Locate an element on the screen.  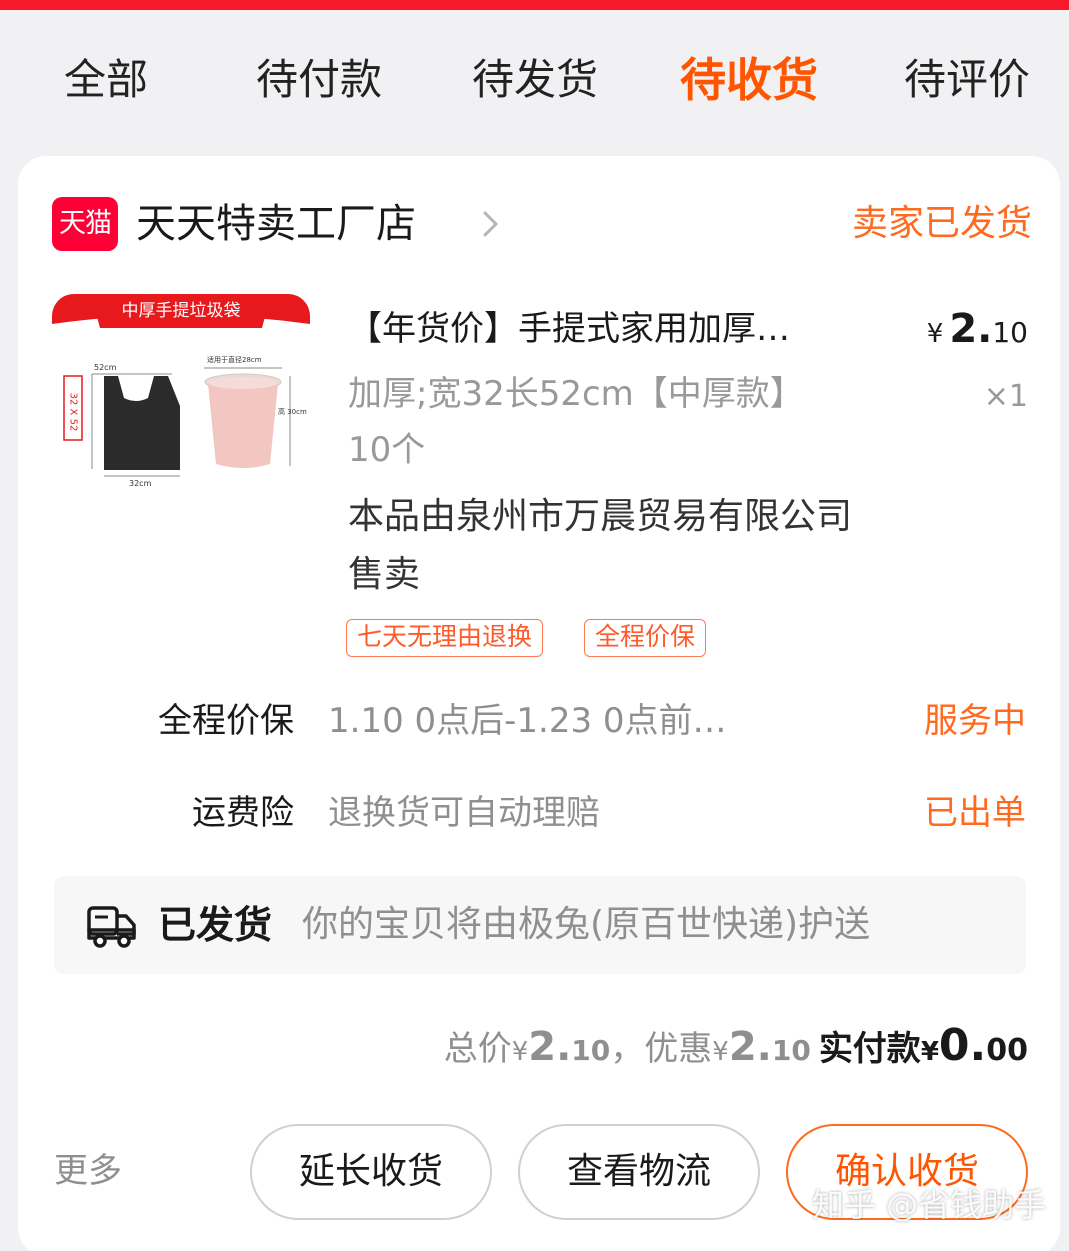
total-decimal: 10 is located at coordinates (591, 1050).